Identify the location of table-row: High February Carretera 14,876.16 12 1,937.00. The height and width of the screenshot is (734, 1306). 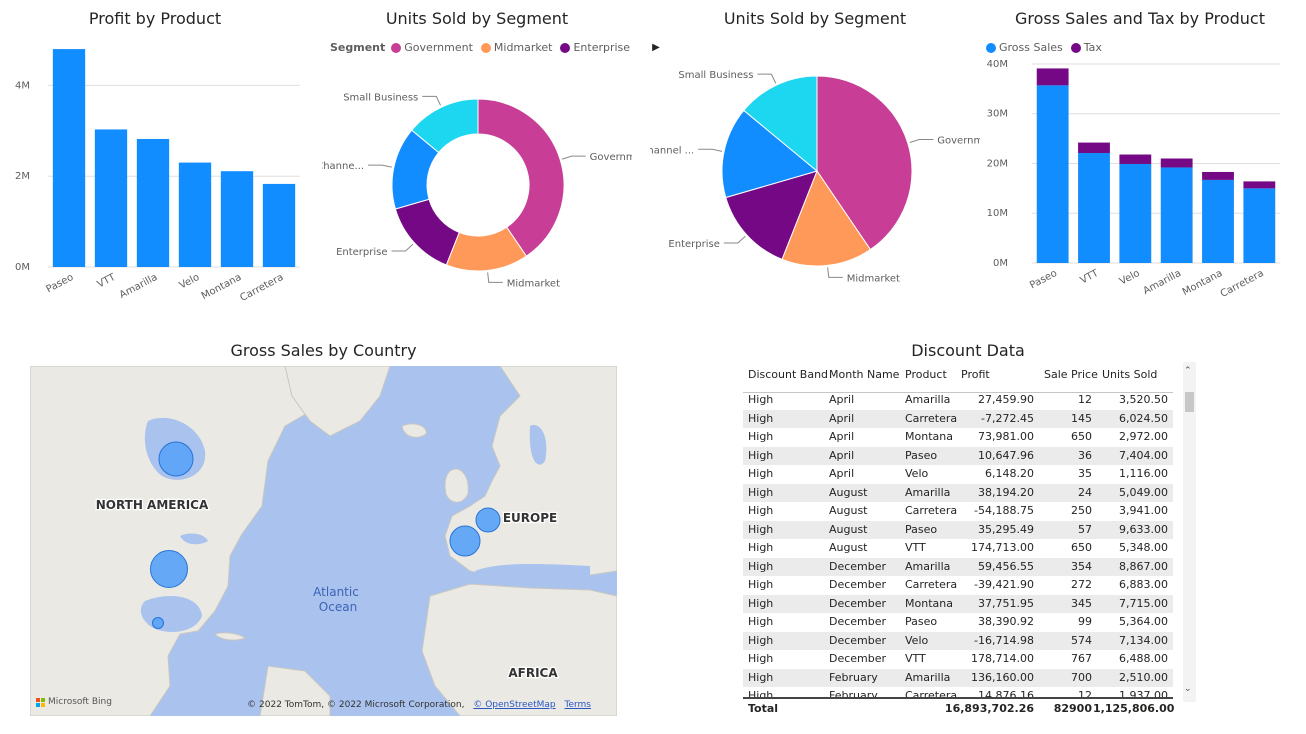
(958, 692).